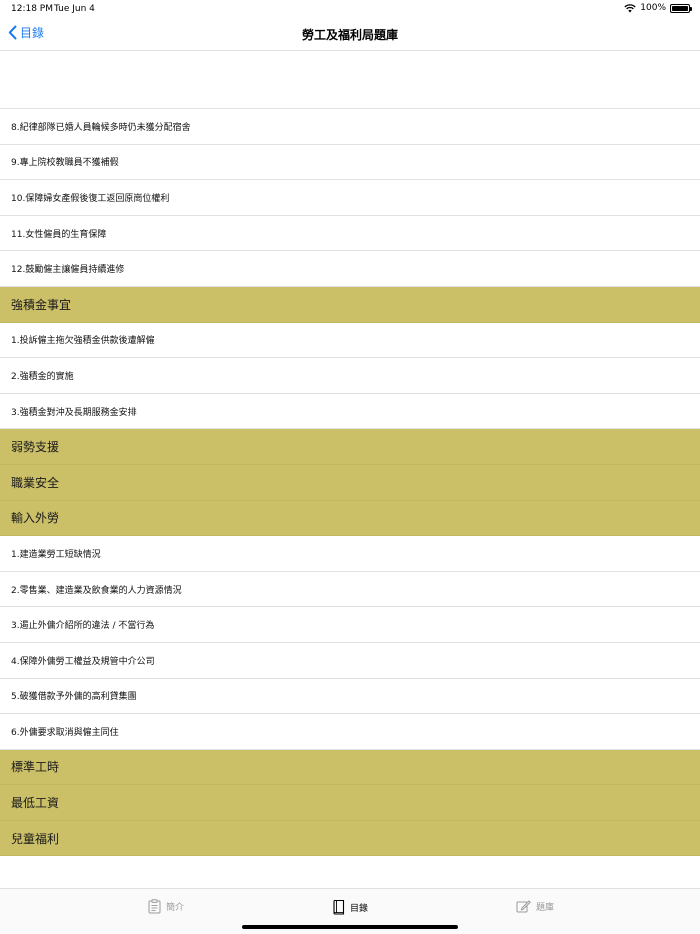 This screenshot has width=700, height=934. What do you see at coordinates (42, 376) in the screenshot?
I see `list-item-label: 2.強積金的實施` at bounding box center [42, 376].